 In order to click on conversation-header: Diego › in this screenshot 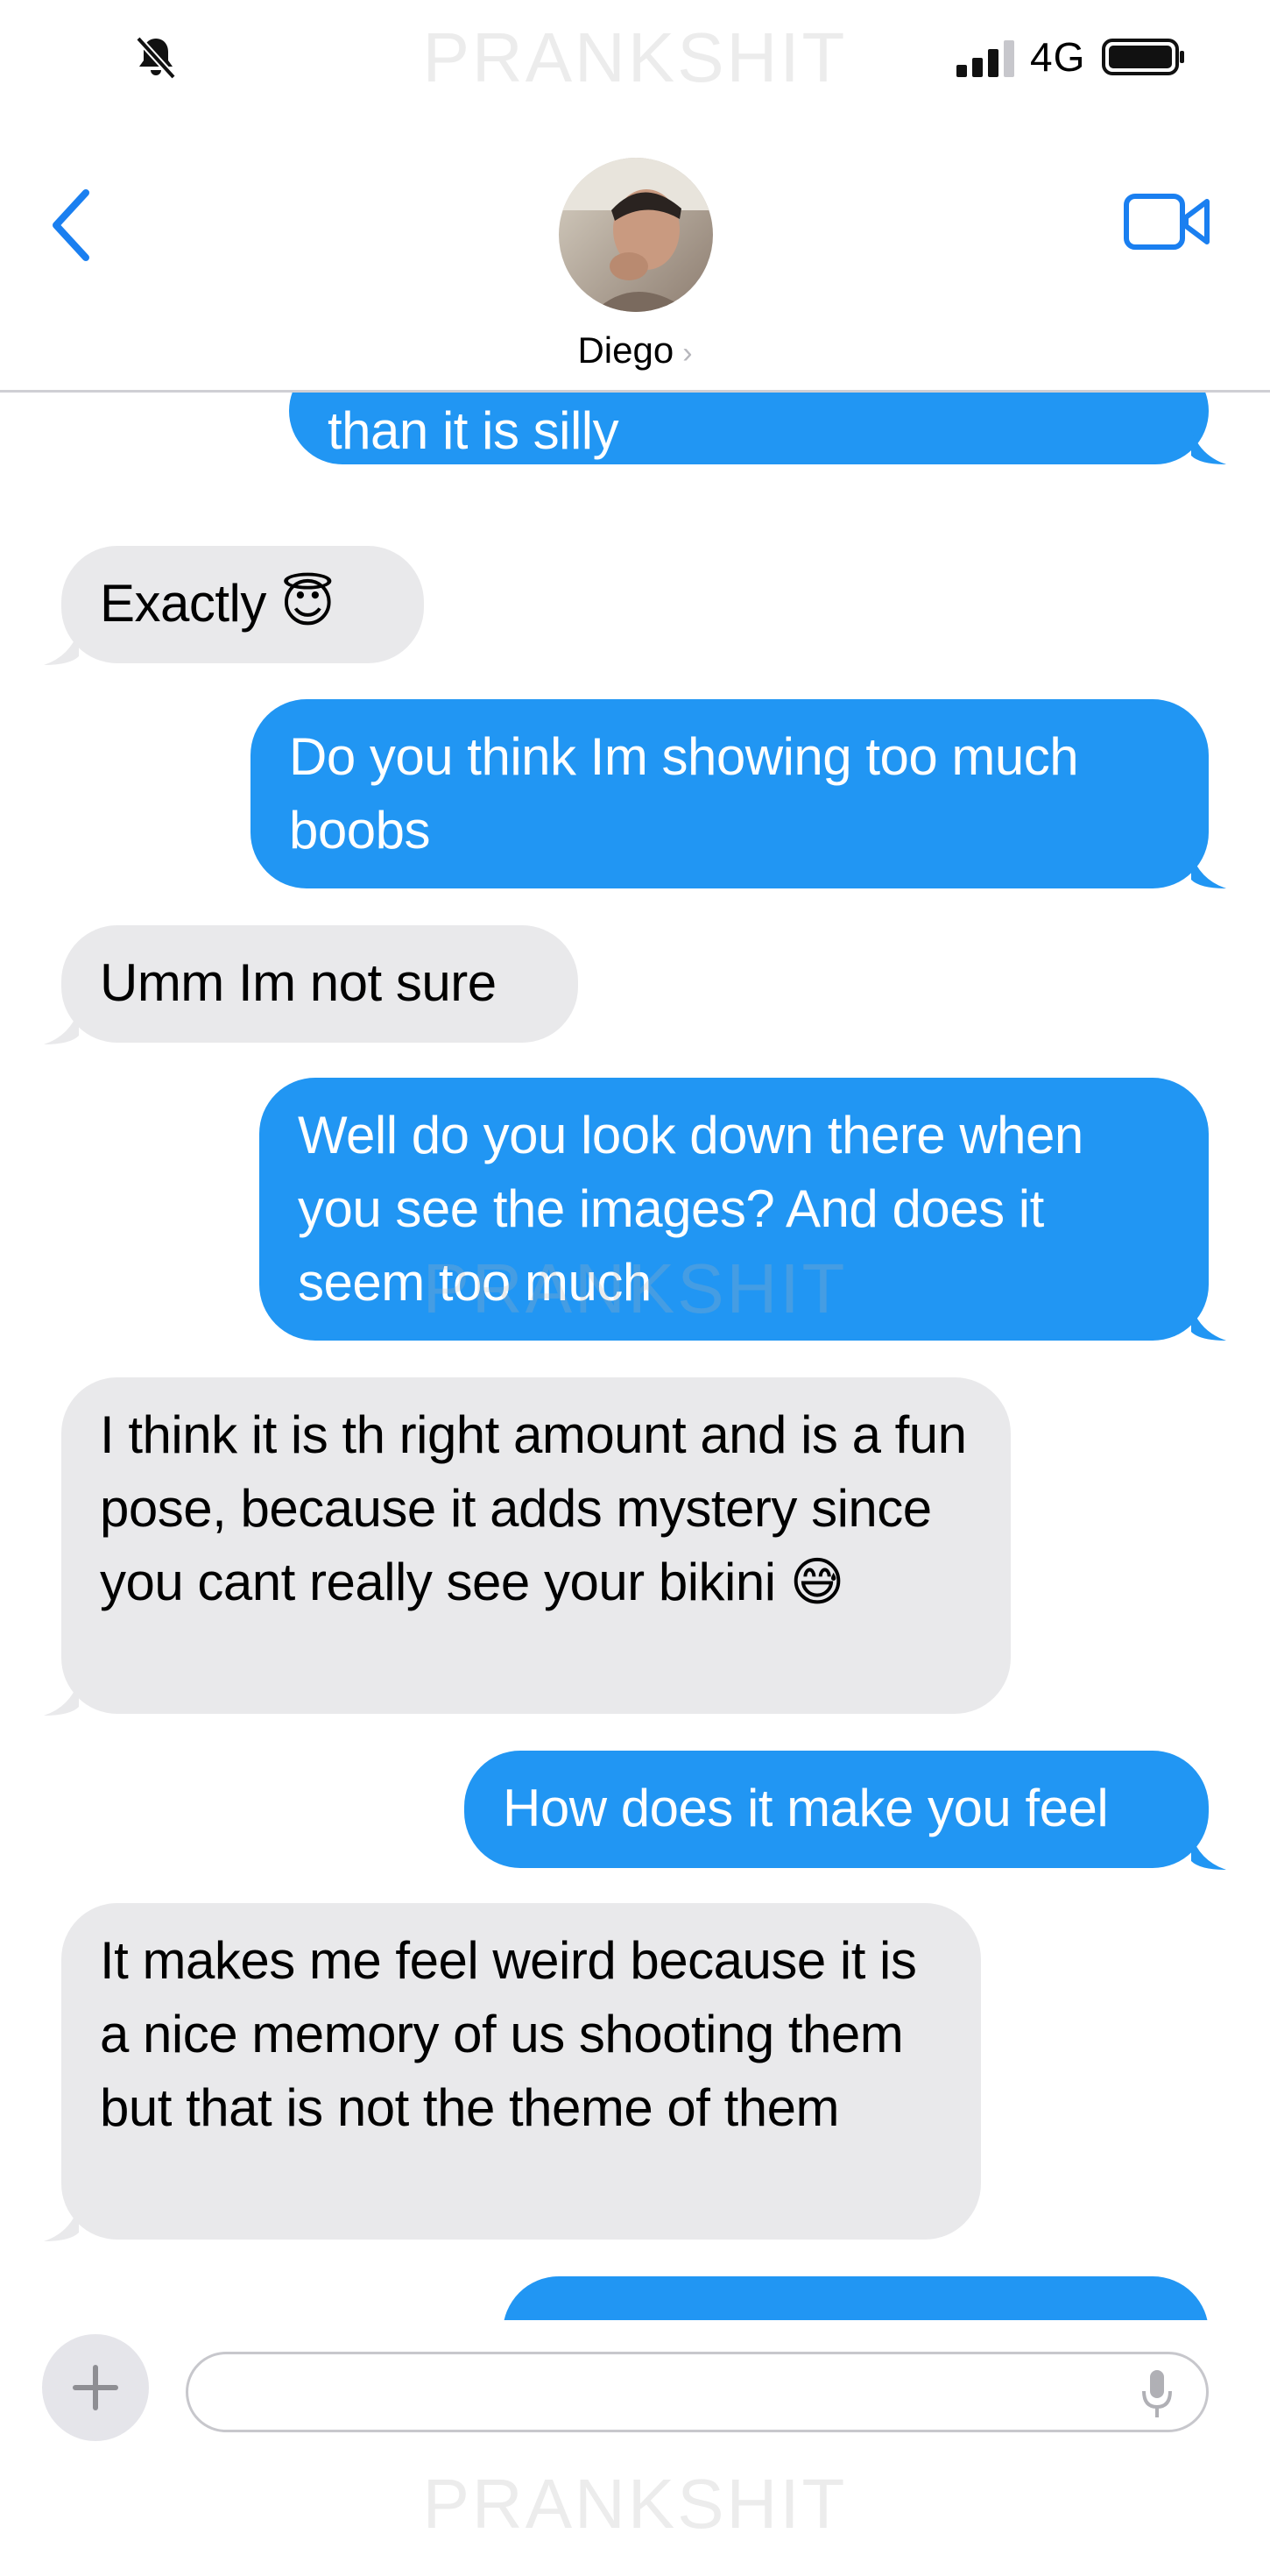, I will do `click(635, 253)`.